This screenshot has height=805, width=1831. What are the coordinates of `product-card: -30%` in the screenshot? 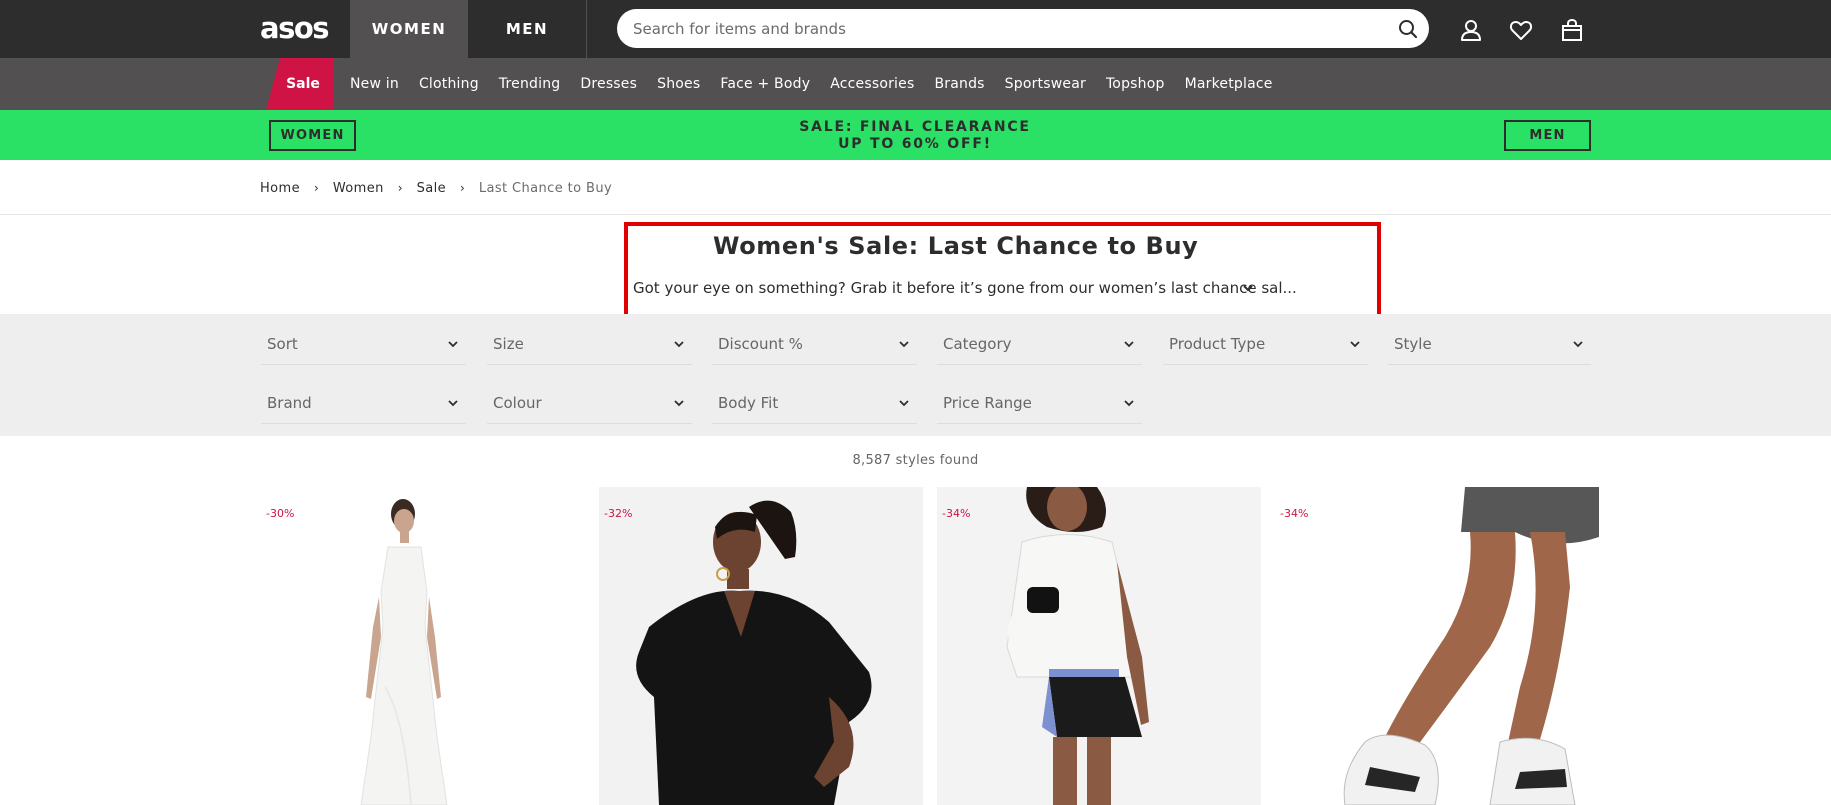 It's located at (423, 646).